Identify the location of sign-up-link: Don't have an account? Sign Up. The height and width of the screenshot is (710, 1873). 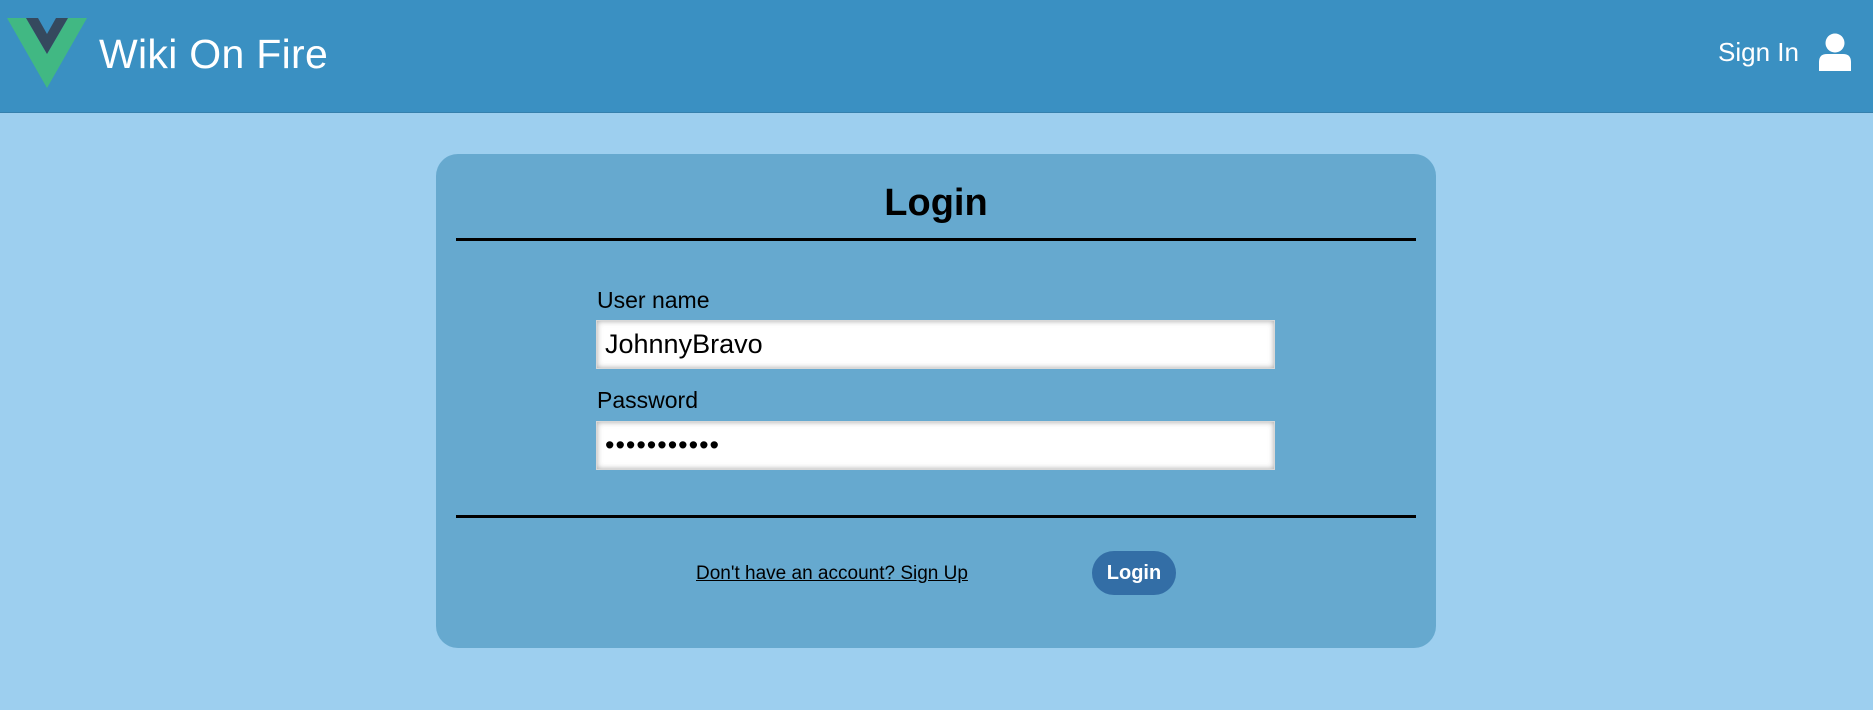
(832, 574).